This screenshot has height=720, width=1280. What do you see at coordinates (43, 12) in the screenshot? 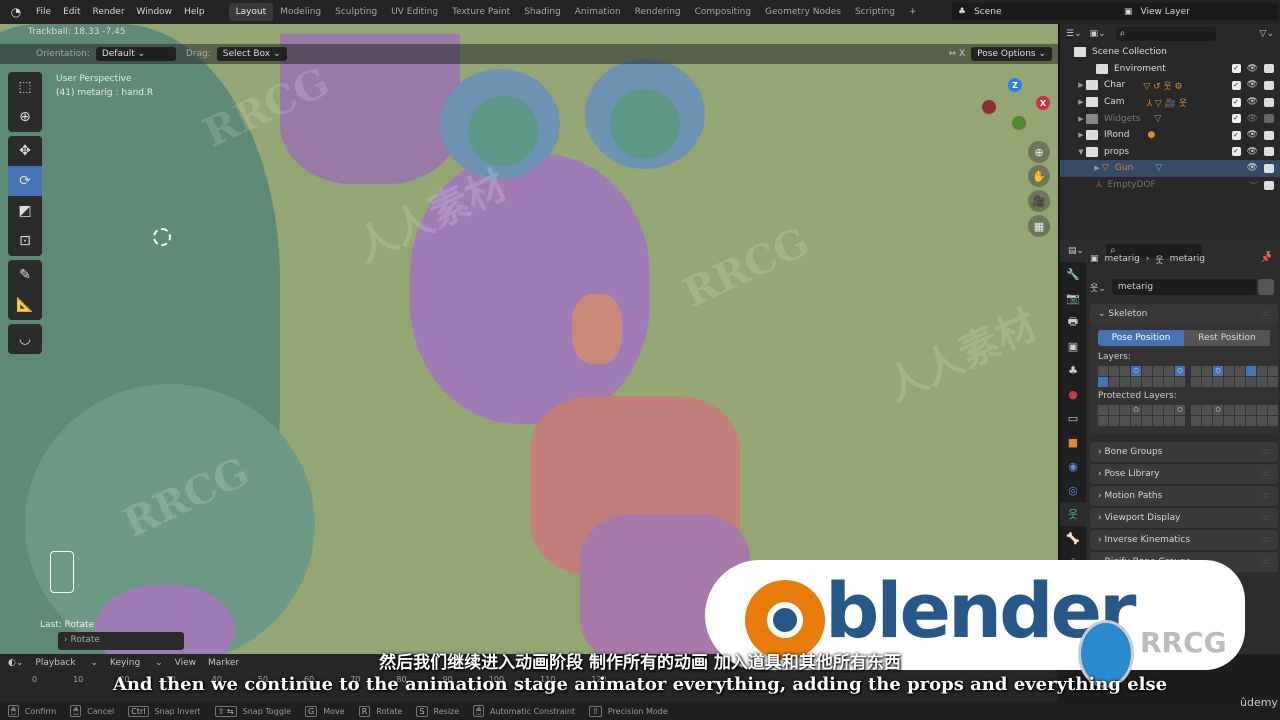
I see `menu-file: File` at bounding box center [43, 12].